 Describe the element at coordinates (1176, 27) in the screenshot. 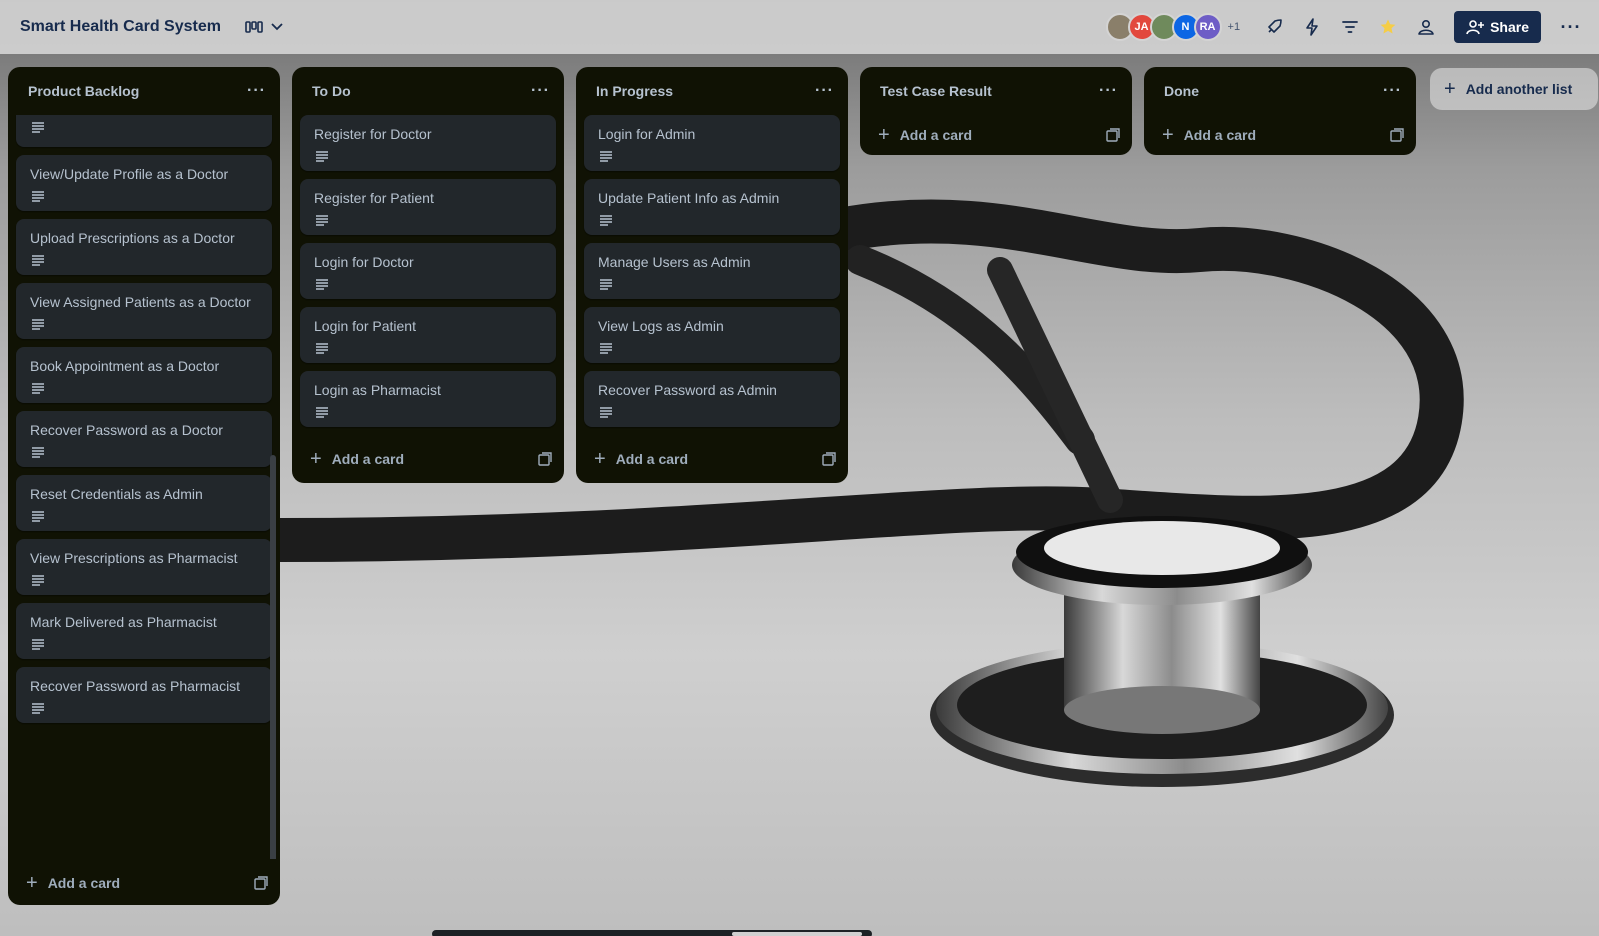

I see `member-avatars: JA N RA +1` at that location.